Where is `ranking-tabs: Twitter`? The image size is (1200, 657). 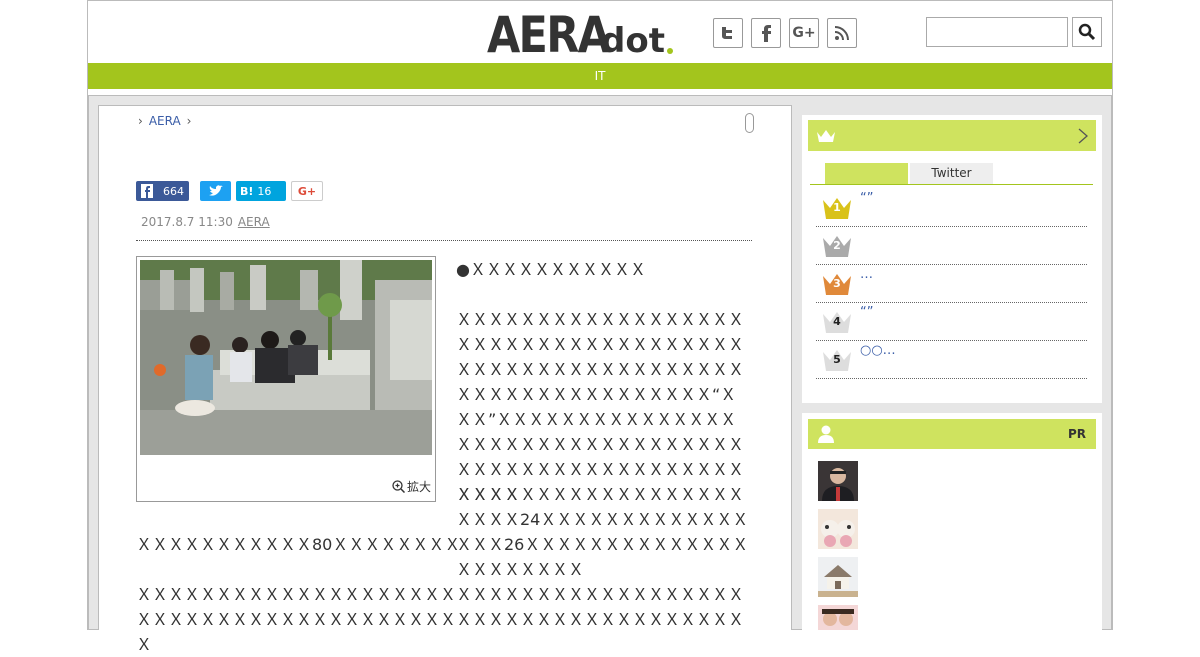
ranking-tabs: Twitter is located at coordinates (909, 173).